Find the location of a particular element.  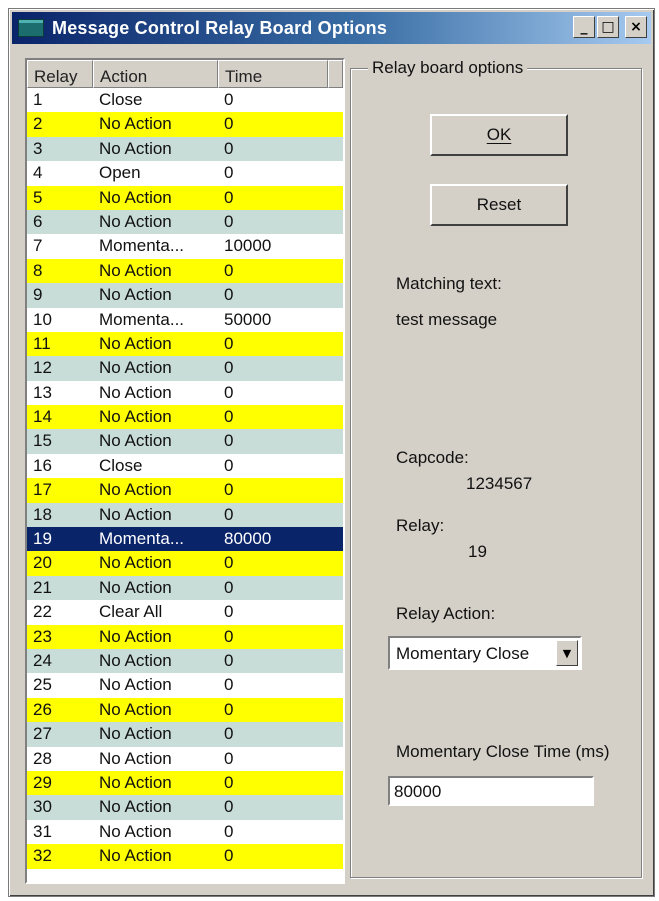

table-row: 23 No Action 0 is located at coordinates (185, 636).